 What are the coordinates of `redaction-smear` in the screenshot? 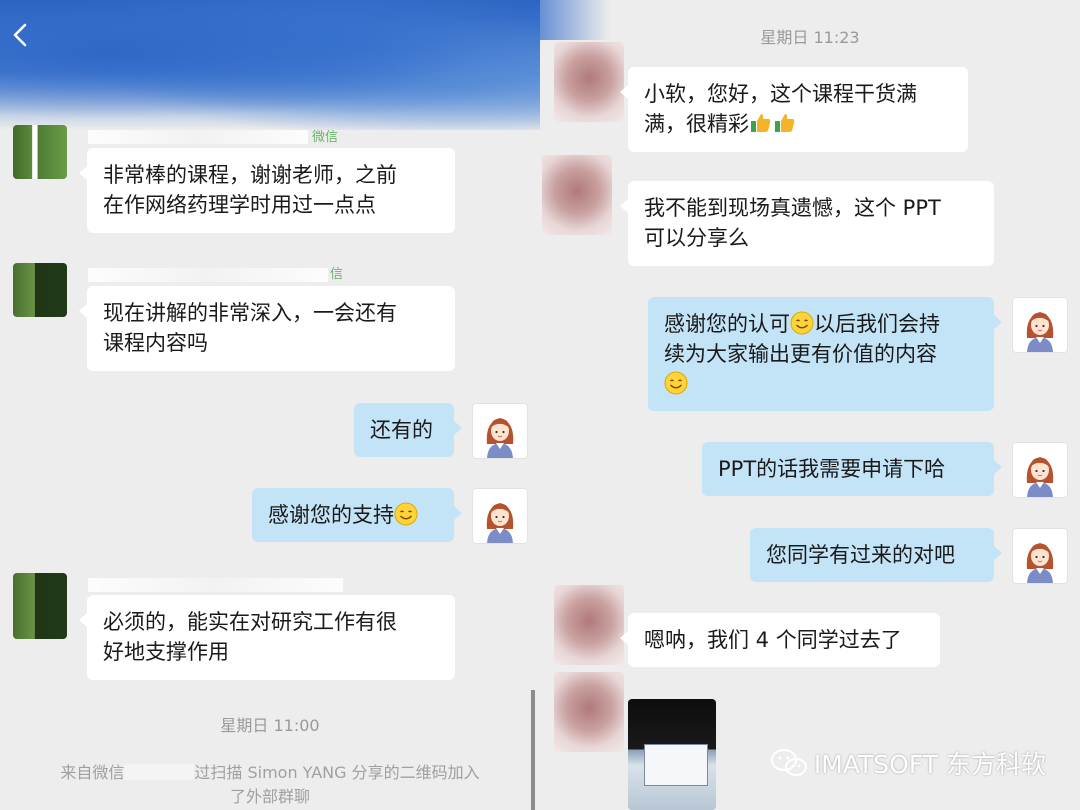 It's located at (270, 65).